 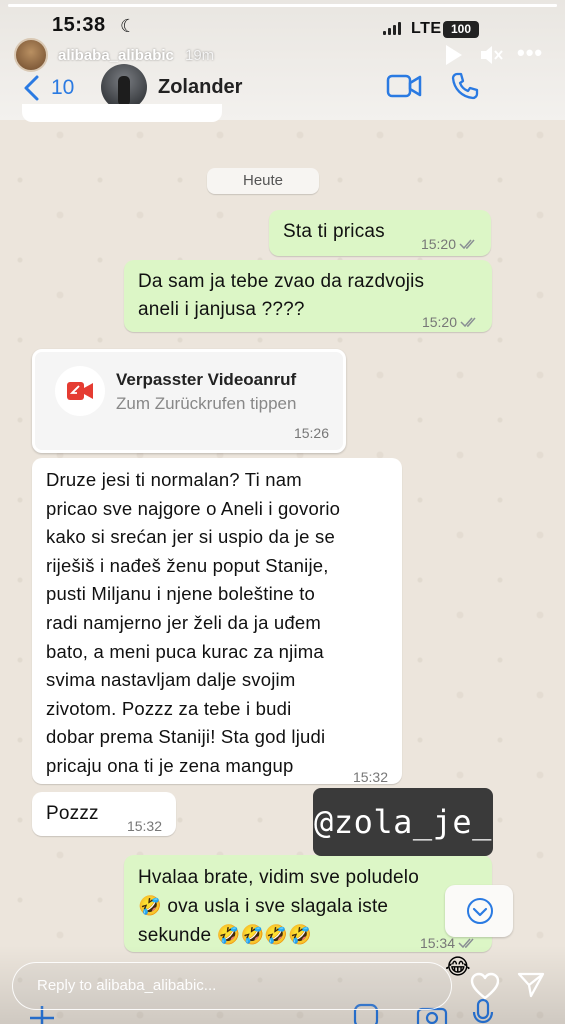 I want to click on play-icon, so click(x=453, y=55).